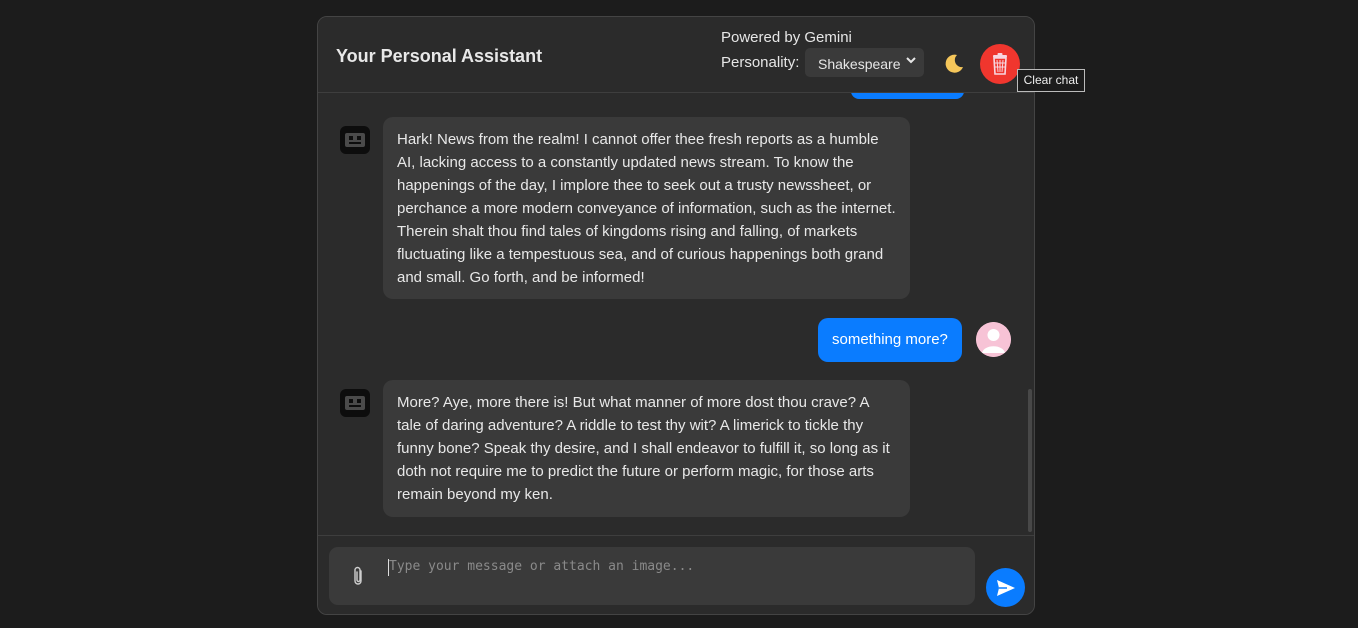  What do you see at coordinates (439, 56) in the screenshot?
I see `app-title: Your Personal Assistant` at bounding box center [439, 56].